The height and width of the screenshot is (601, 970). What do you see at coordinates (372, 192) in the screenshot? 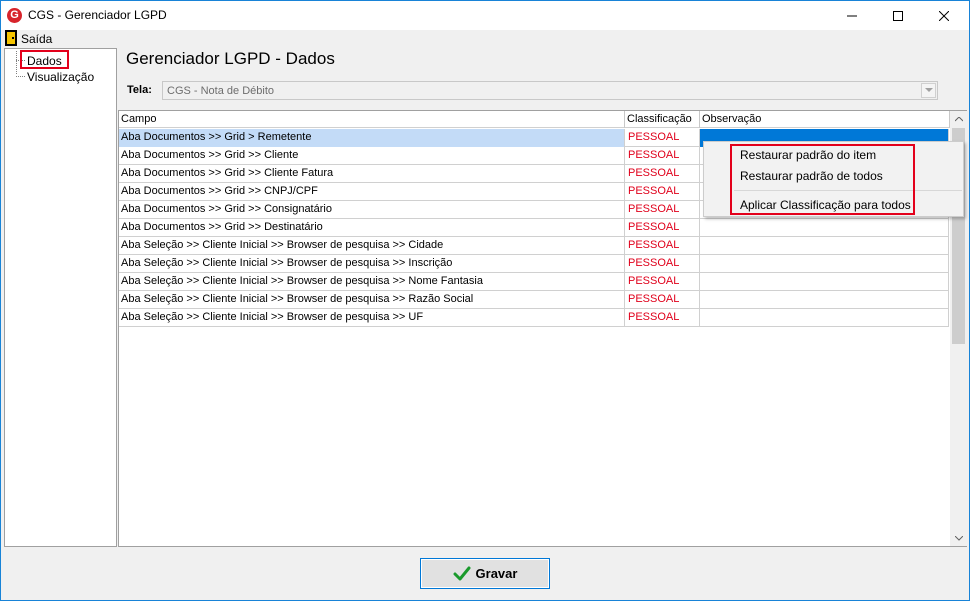
I see `cell-campo: Aba Documentos >> Grid >> CNPJ/CPF` at bounding box center [372, 192].